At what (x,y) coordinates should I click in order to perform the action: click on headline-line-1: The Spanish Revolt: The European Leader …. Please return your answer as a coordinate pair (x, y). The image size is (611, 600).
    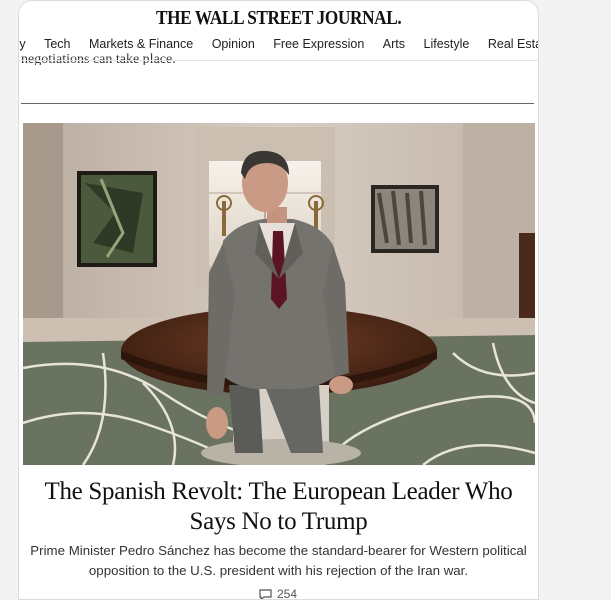
    Looking at the image, I should click on (278, 491).